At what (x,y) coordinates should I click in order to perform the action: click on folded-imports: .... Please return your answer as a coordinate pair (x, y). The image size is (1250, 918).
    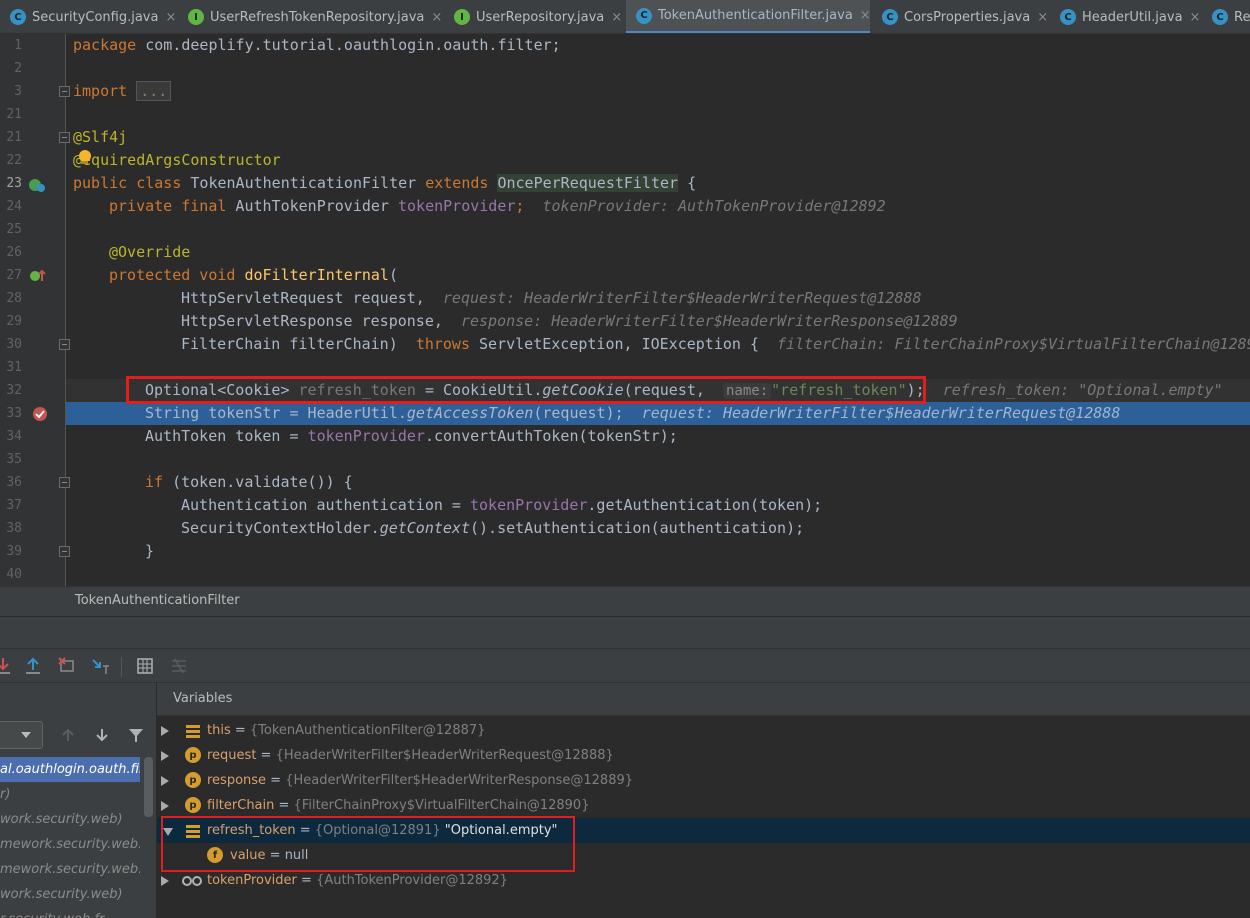
    Looking at the image, I should click on (154, 91).